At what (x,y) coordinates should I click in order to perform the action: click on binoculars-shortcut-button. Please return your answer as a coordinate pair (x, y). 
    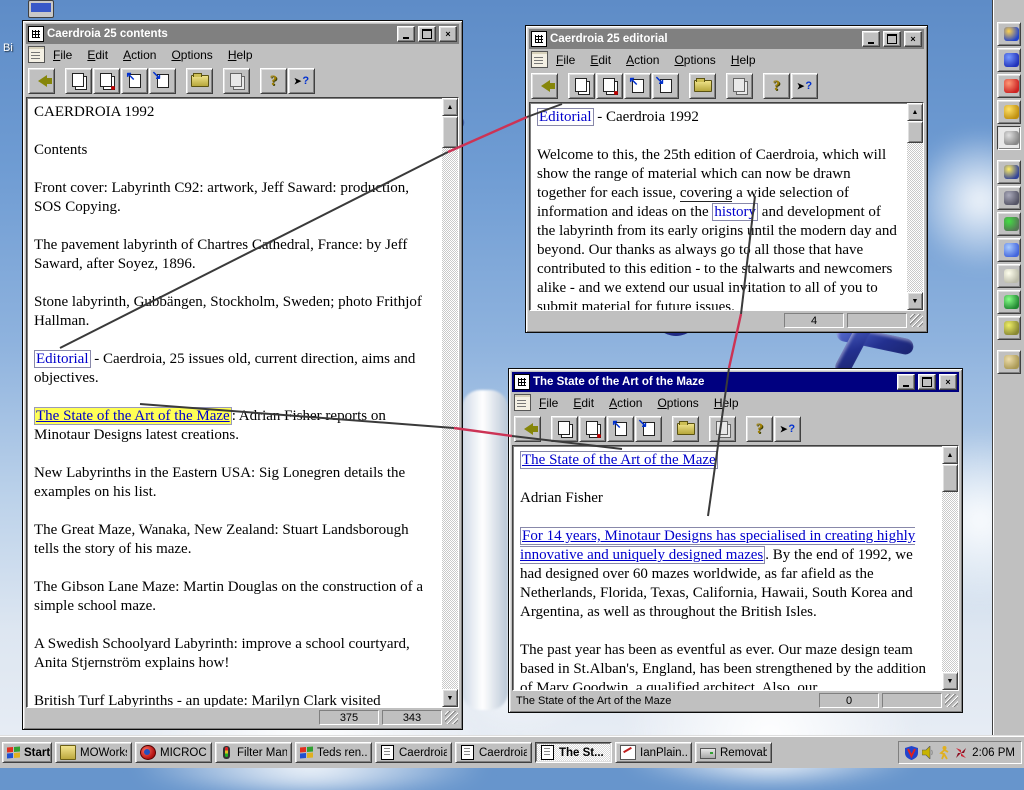
    Looking at the image, I should click on (1009, 60).